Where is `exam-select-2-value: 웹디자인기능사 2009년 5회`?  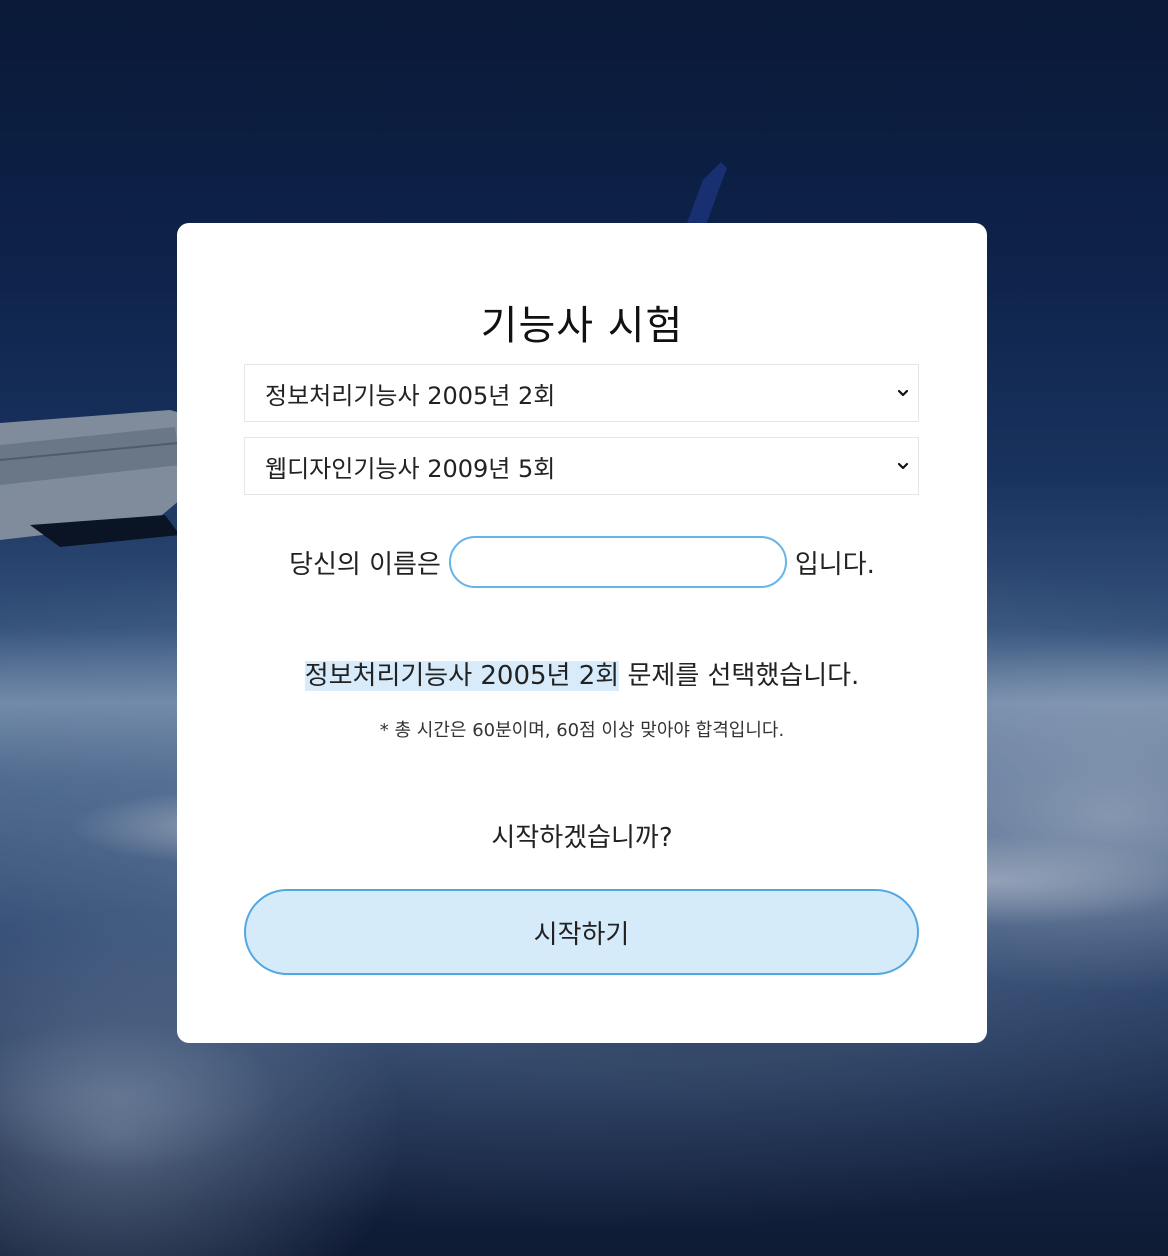
exam-select-2-value: 웹디자인기능사 2009년 5회 is located at coordinates (410, 468).